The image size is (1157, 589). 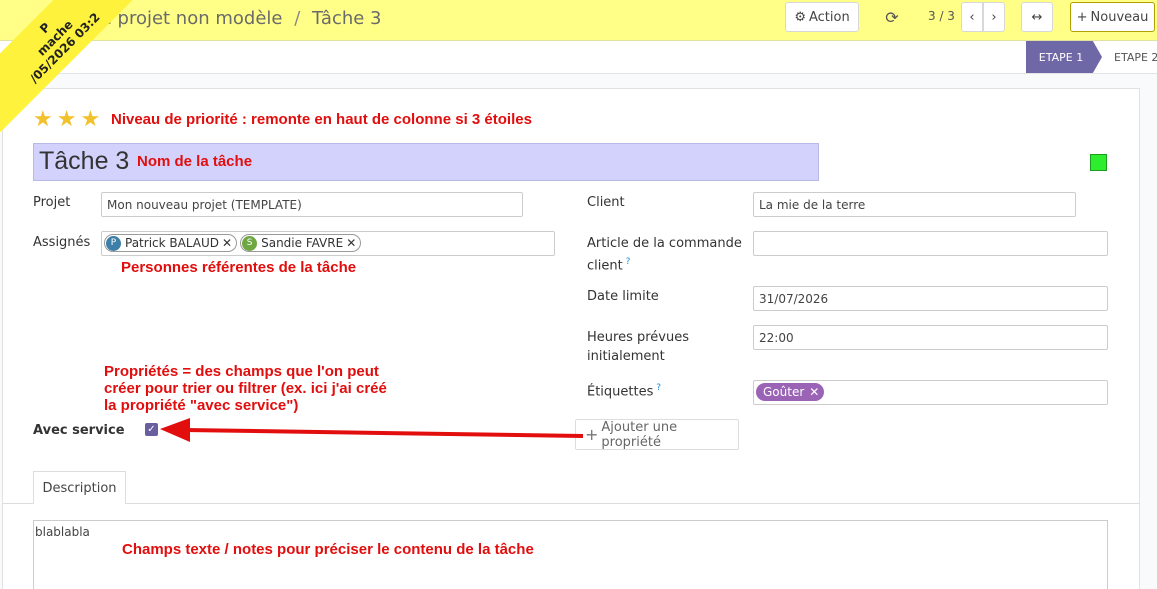 What do you see at coordinates (372, 430) in the screenshot?
I see `annotation-arrow` at bounding box center [372, 430].